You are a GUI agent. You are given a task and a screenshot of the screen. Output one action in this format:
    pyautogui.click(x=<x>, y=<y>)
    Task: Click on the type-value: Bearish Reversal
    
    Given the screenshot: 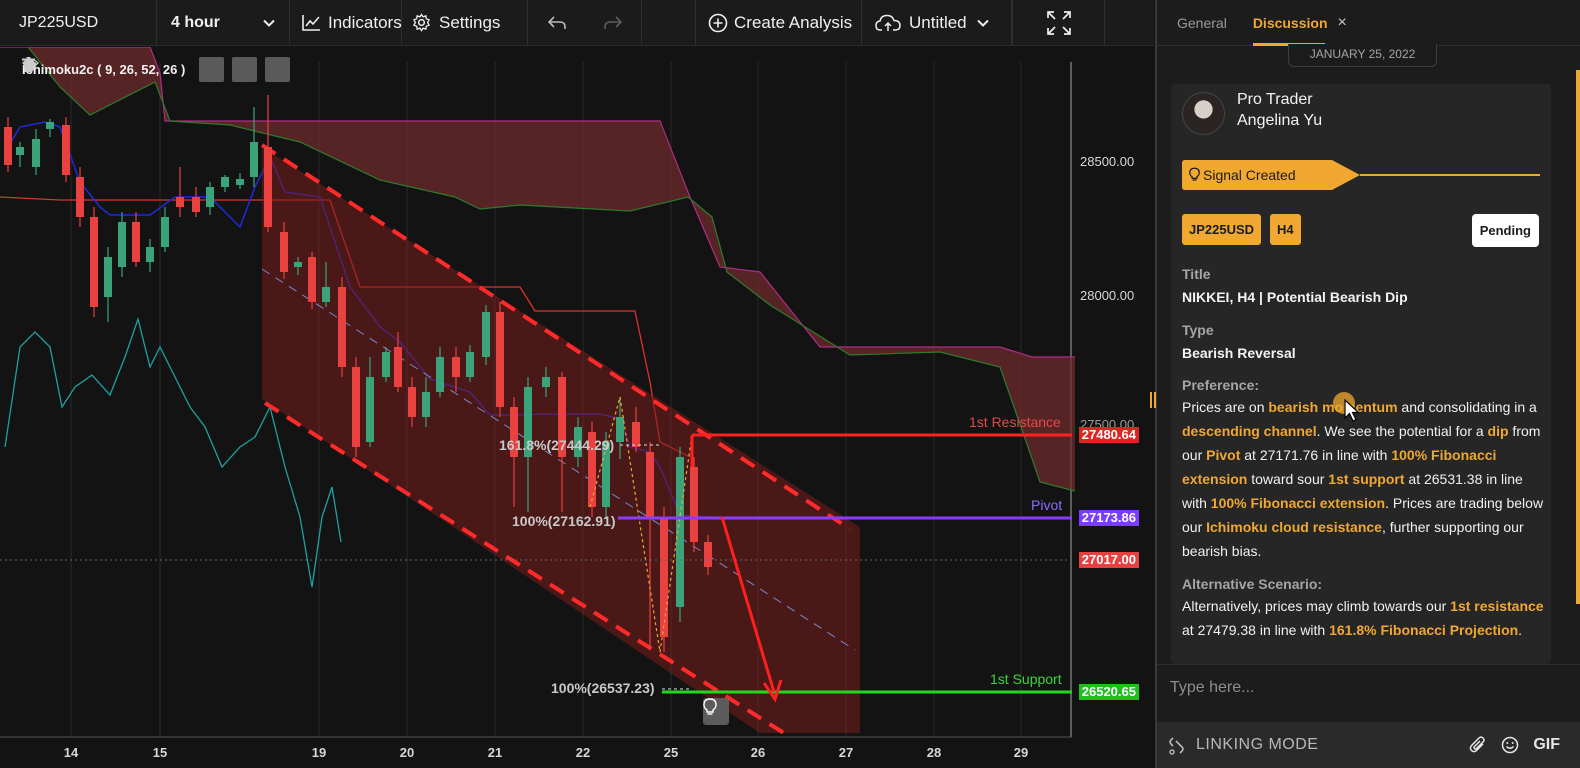 What is the action you would take?
    pyautogui.click(x=1239, y=353)
    